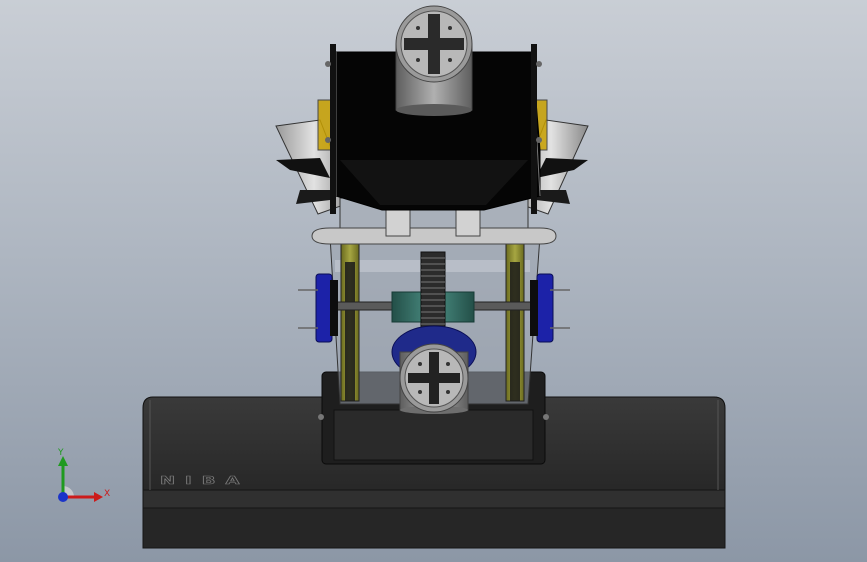 This screenshot has width=867, height=562. Describe the element at coordinates (434, 369) in the screenshot. I see `bottom-wheel` at that location.